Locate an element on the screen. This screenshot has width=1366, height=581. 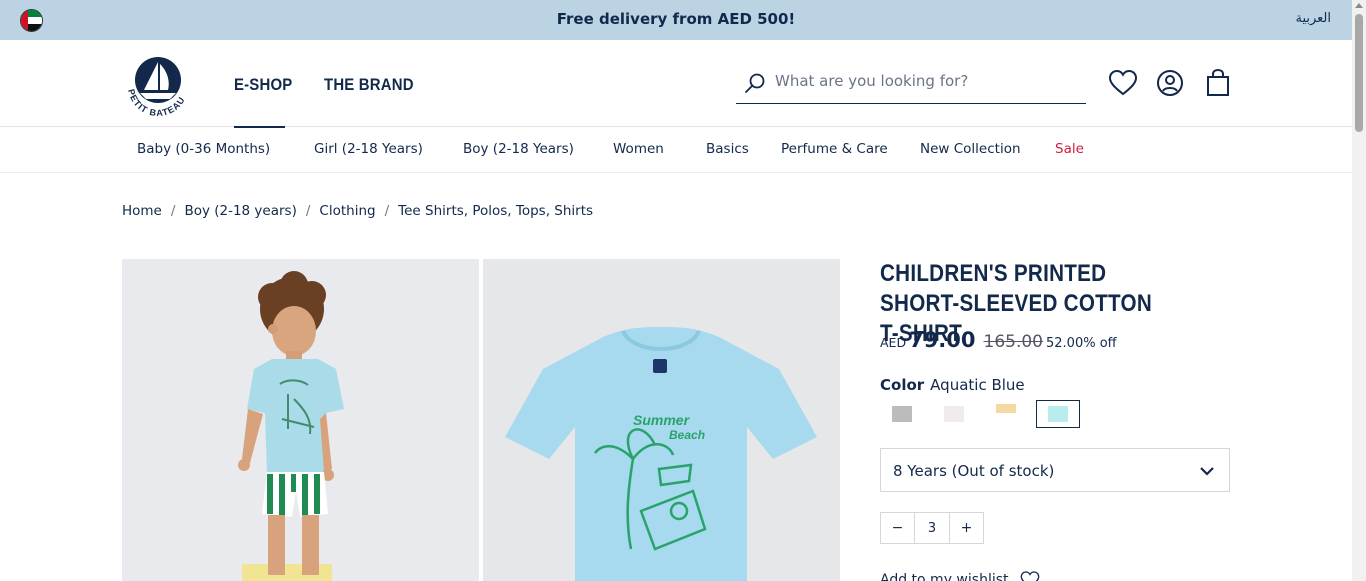
product-image-model is located at coordinates (300, 420).